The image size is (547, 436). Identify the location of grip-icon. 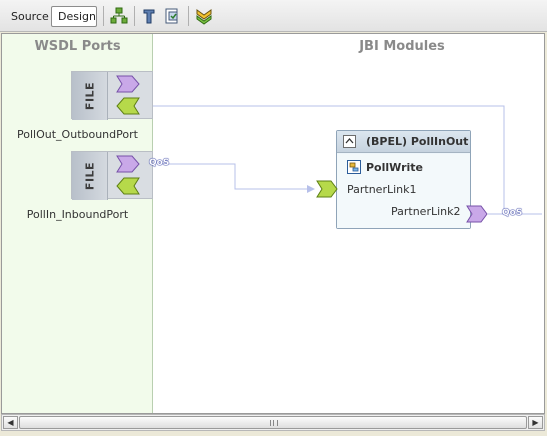
(274, 423).